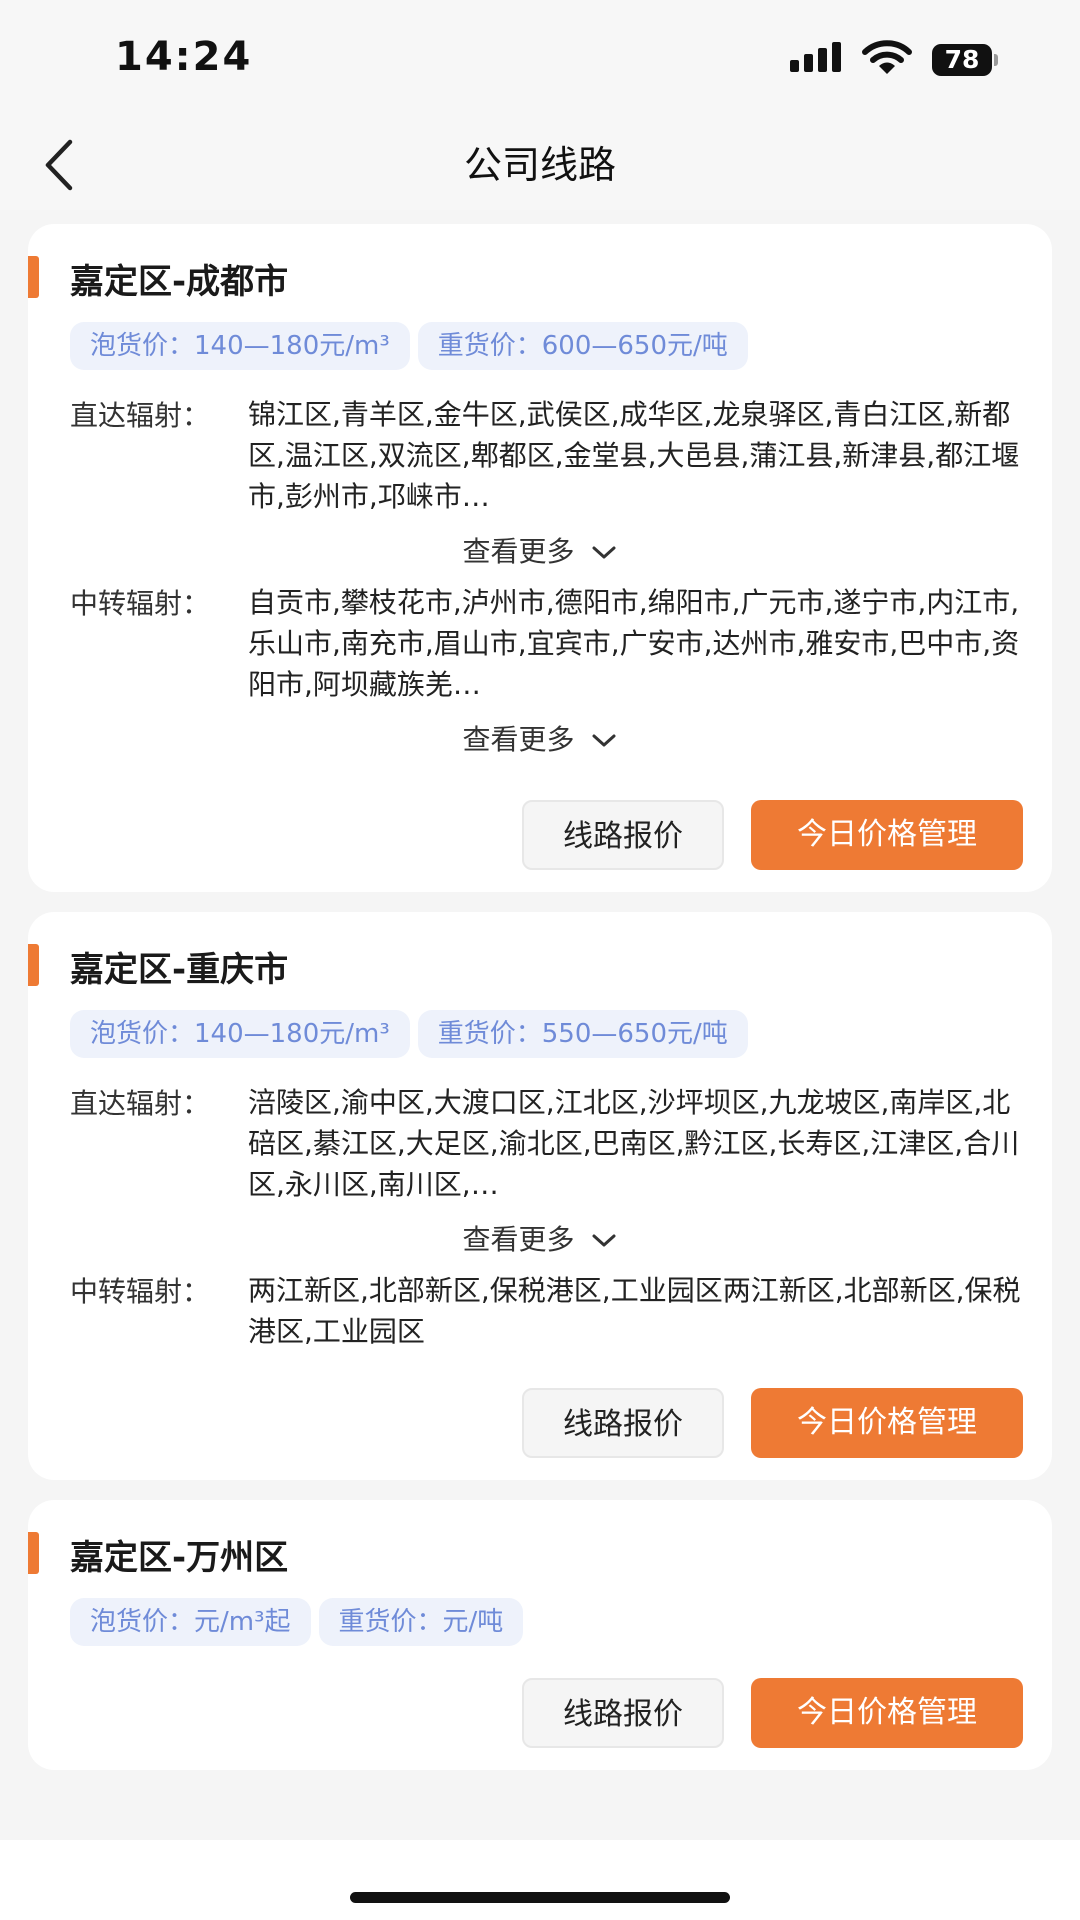  What do you see at coordinates (962, 60) in the screenshot?
I see `battery-level: 78` at bounding box center [962, 60].